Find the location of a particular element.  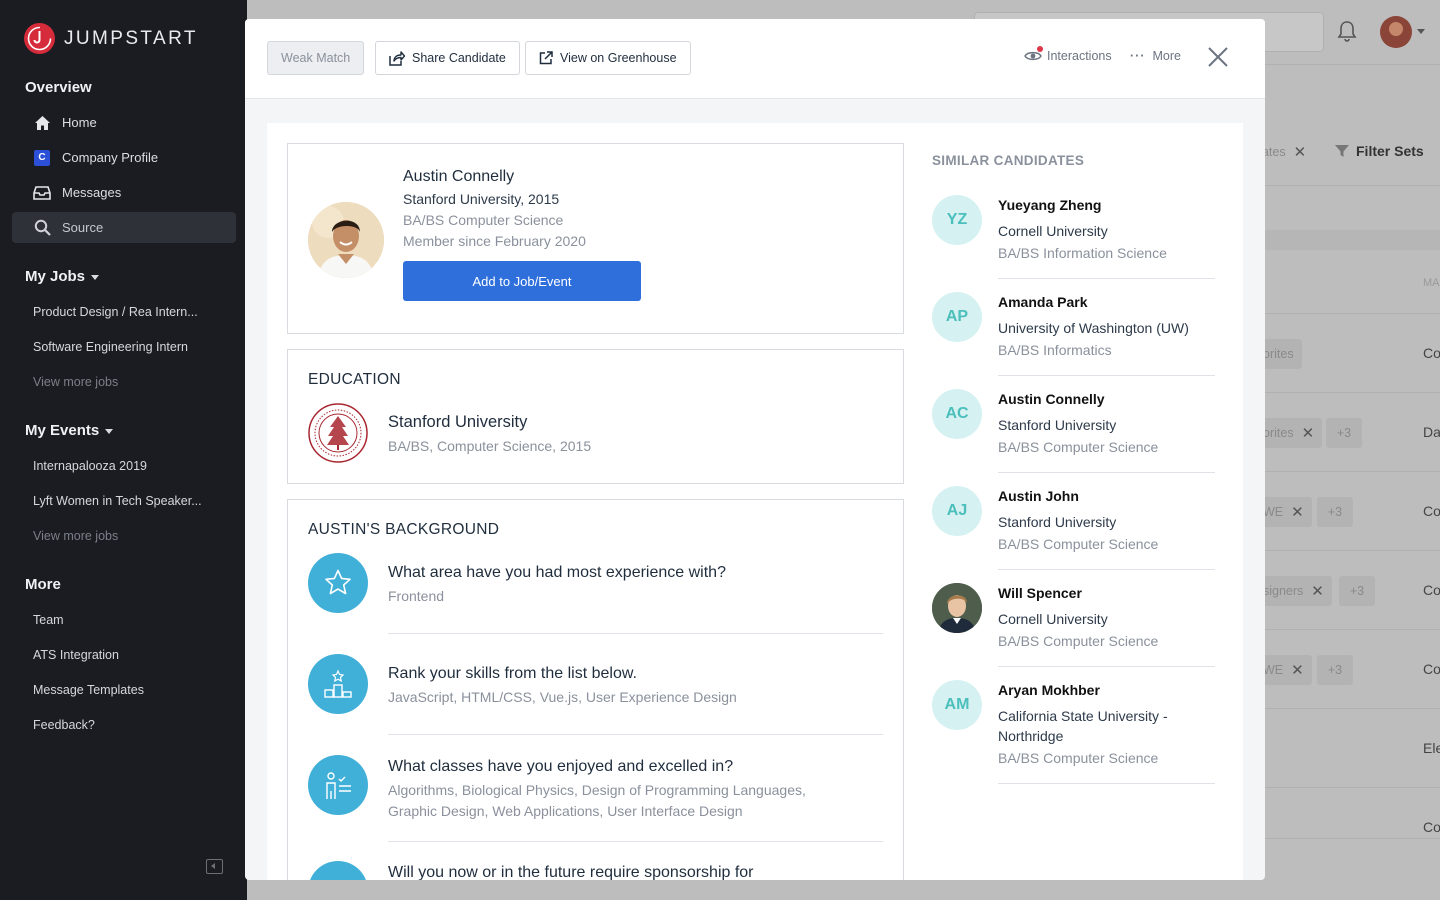

weak-match-button: Weak Match is located at coordinates (316, 58).